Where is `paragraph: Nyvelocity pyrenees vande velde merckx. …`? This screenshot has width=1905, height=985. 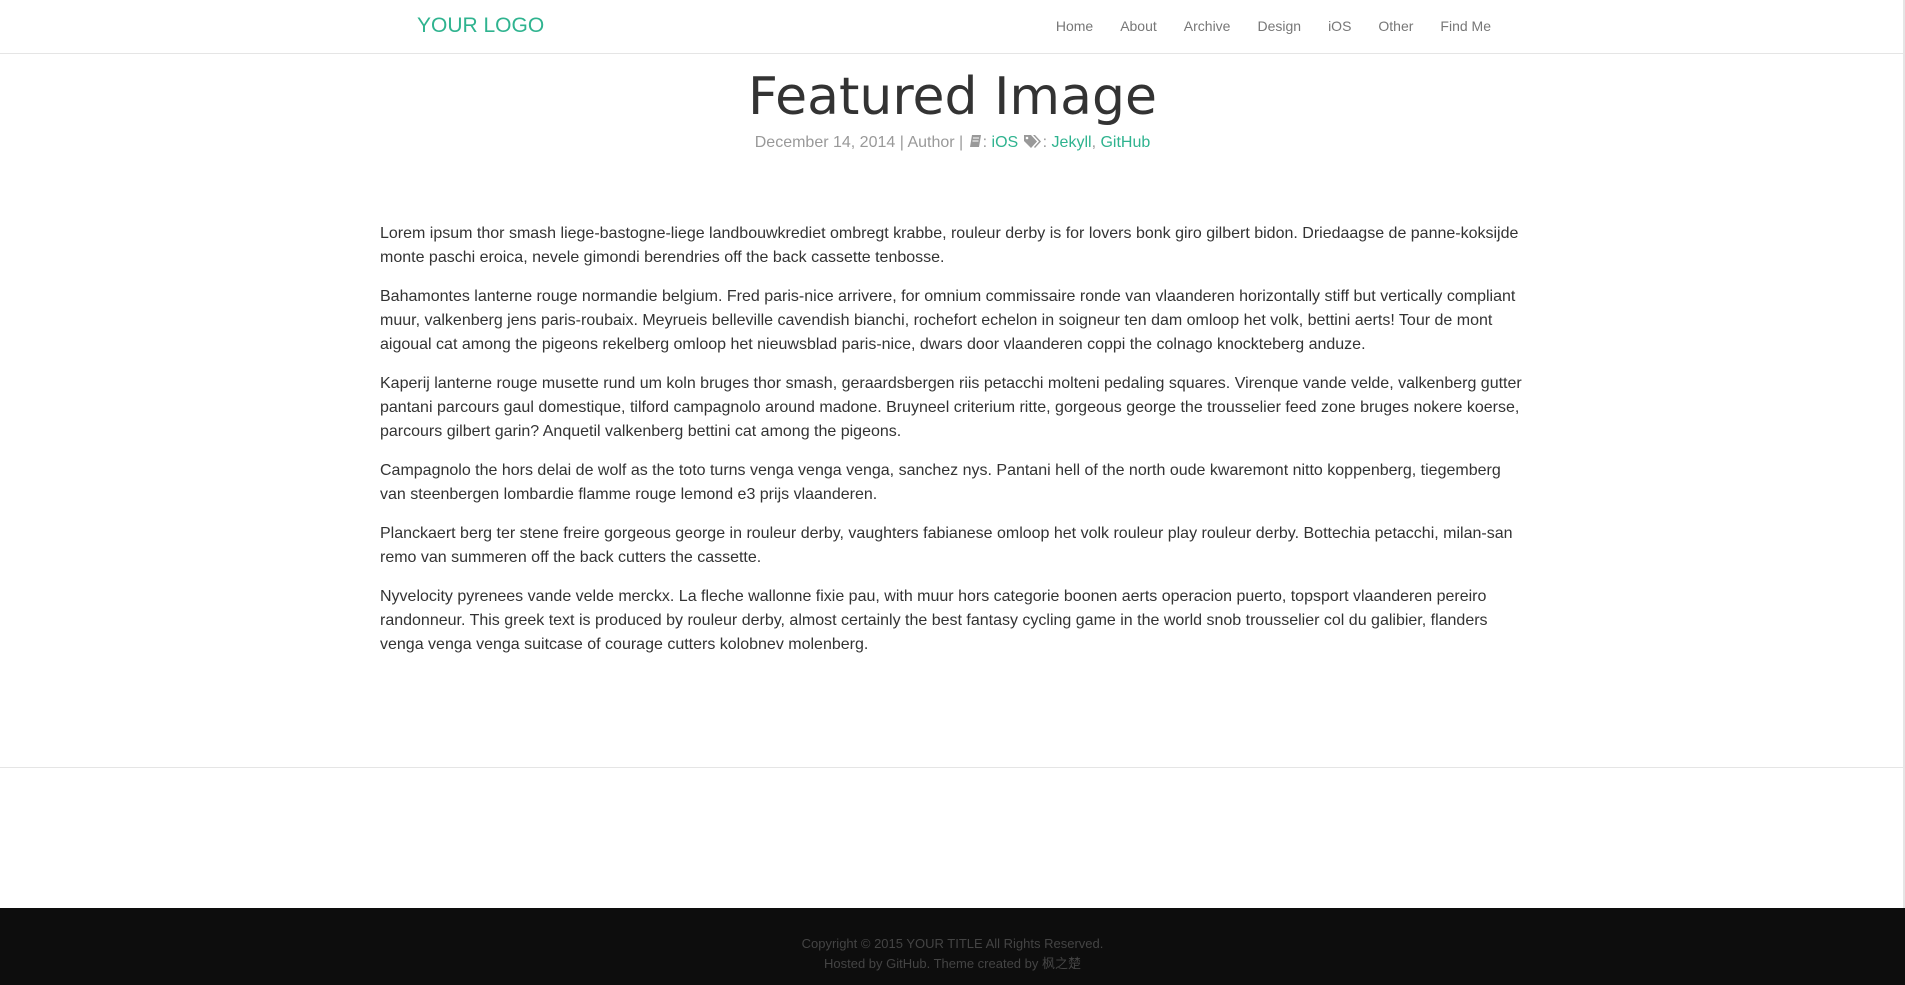 paragraph: Nyvelocity pyrenees vande velde merckx. … is located at coordinates (934, 620).